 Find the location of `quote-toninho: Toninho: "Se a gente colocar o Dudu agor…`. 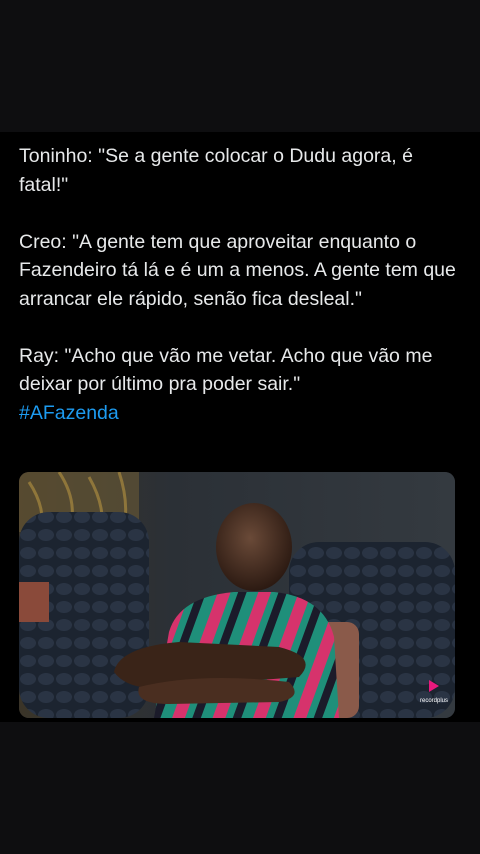

quote-toninho: Toninho: "Se a gente colocar o Dudu agor… is located at coordinates (216, 170).